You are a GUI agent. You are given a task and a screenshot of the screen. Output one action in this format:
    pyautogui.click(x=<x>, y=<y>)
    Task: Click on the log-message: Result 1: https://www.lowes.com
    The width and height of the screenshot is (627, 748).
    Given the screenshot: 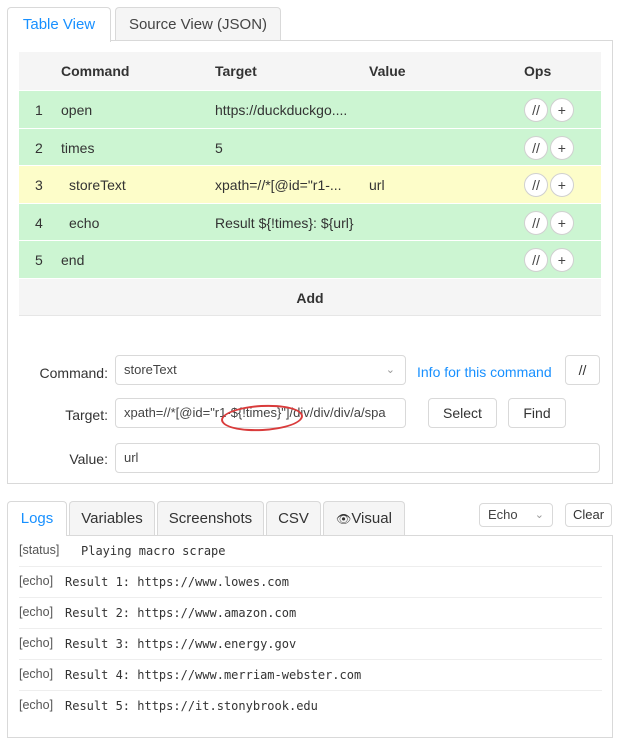 What is the action you would take?
    pyautogui.click(x=177, y=582)
    